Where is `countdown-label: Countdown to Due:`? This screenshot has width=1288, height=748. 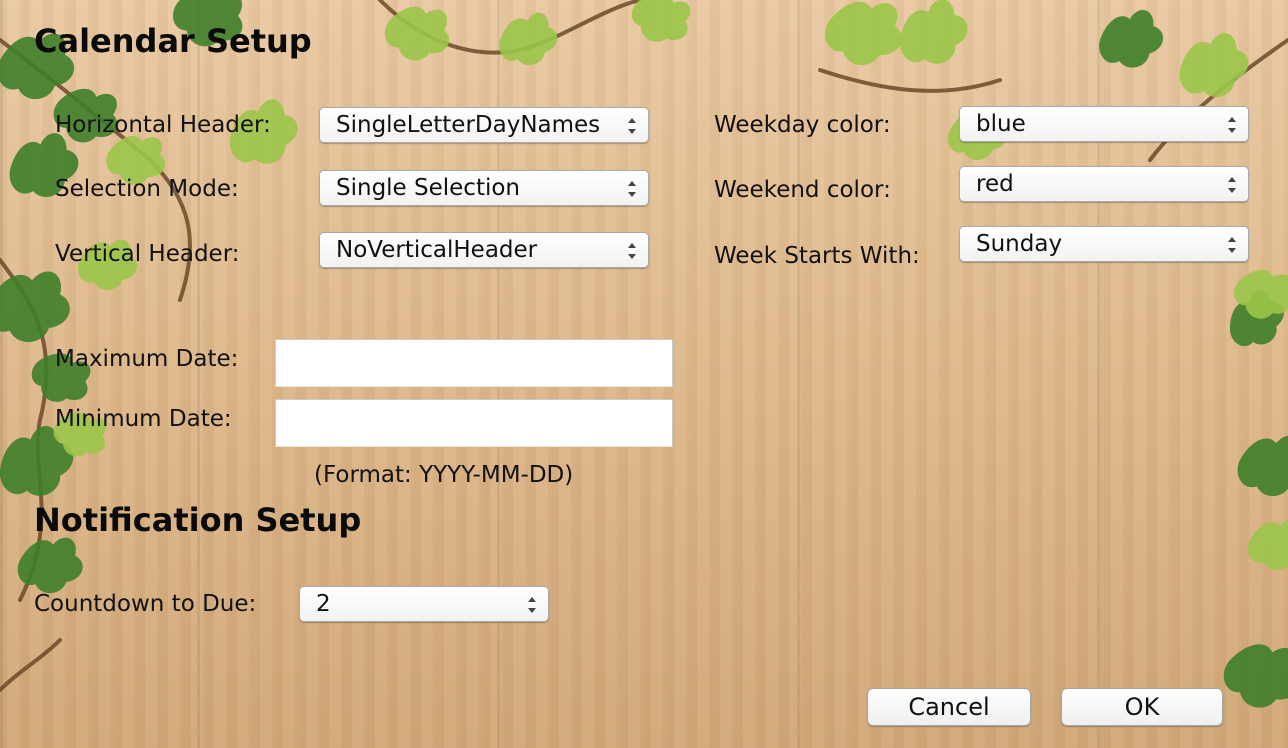 countdown-label: Countdown to Due: is located at coordinates (145, 604).